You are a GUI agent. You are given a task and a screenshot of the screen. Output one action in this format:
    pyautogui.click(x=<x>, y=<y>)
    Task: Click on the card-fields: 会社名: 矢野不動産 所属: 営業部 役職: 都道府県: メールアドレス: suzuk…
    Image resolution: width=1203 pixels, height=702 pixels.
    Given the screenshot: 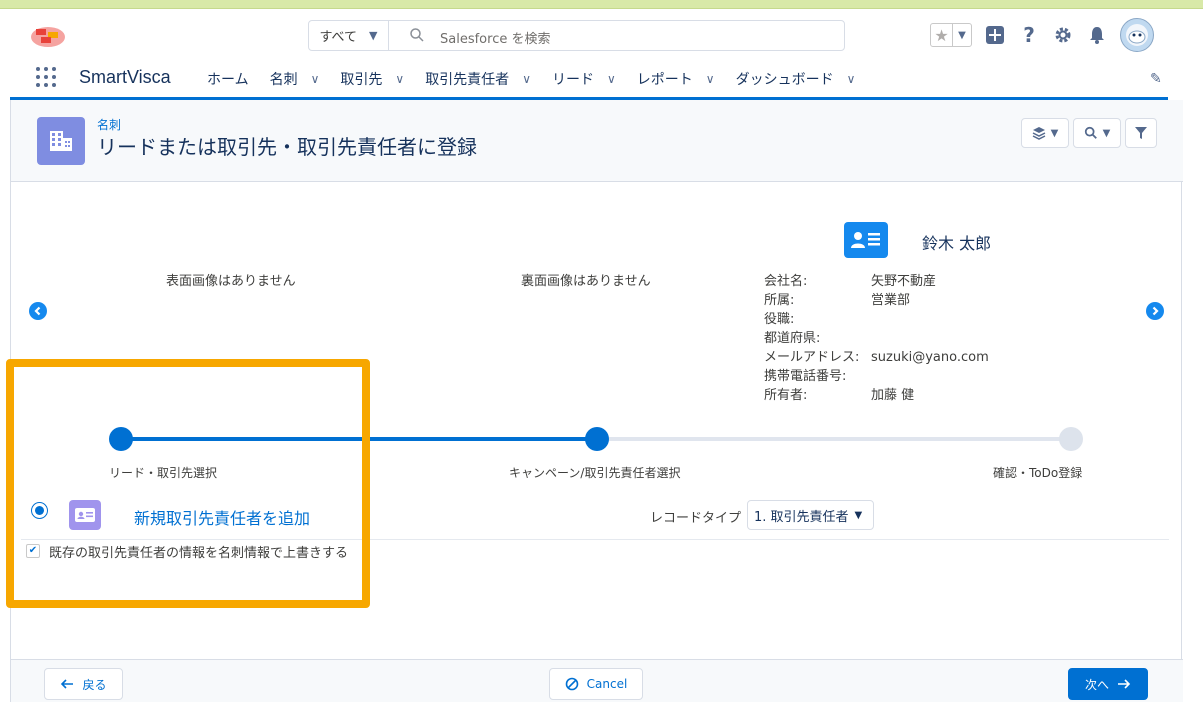 What is the action you would take?
    pyautogui.click(x=876, y=338)
    